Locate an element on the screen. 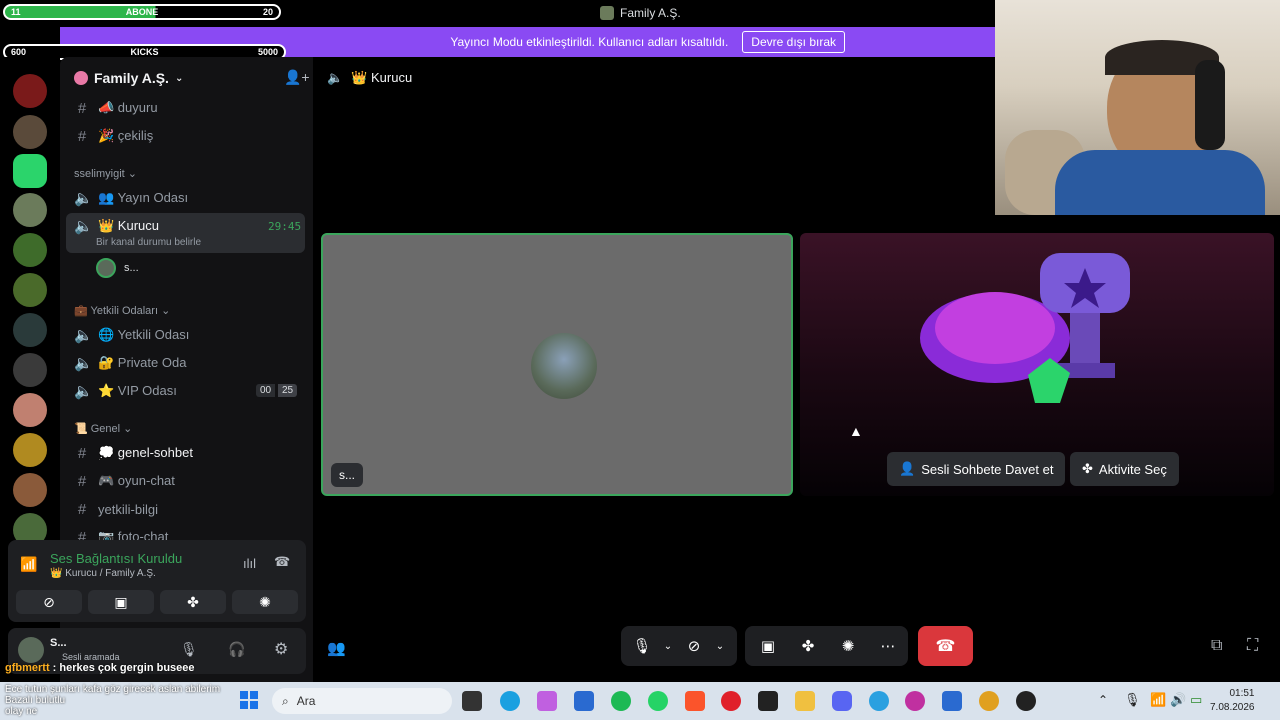  headphones-icon: 🎧 is located at coordinates (236, 649).